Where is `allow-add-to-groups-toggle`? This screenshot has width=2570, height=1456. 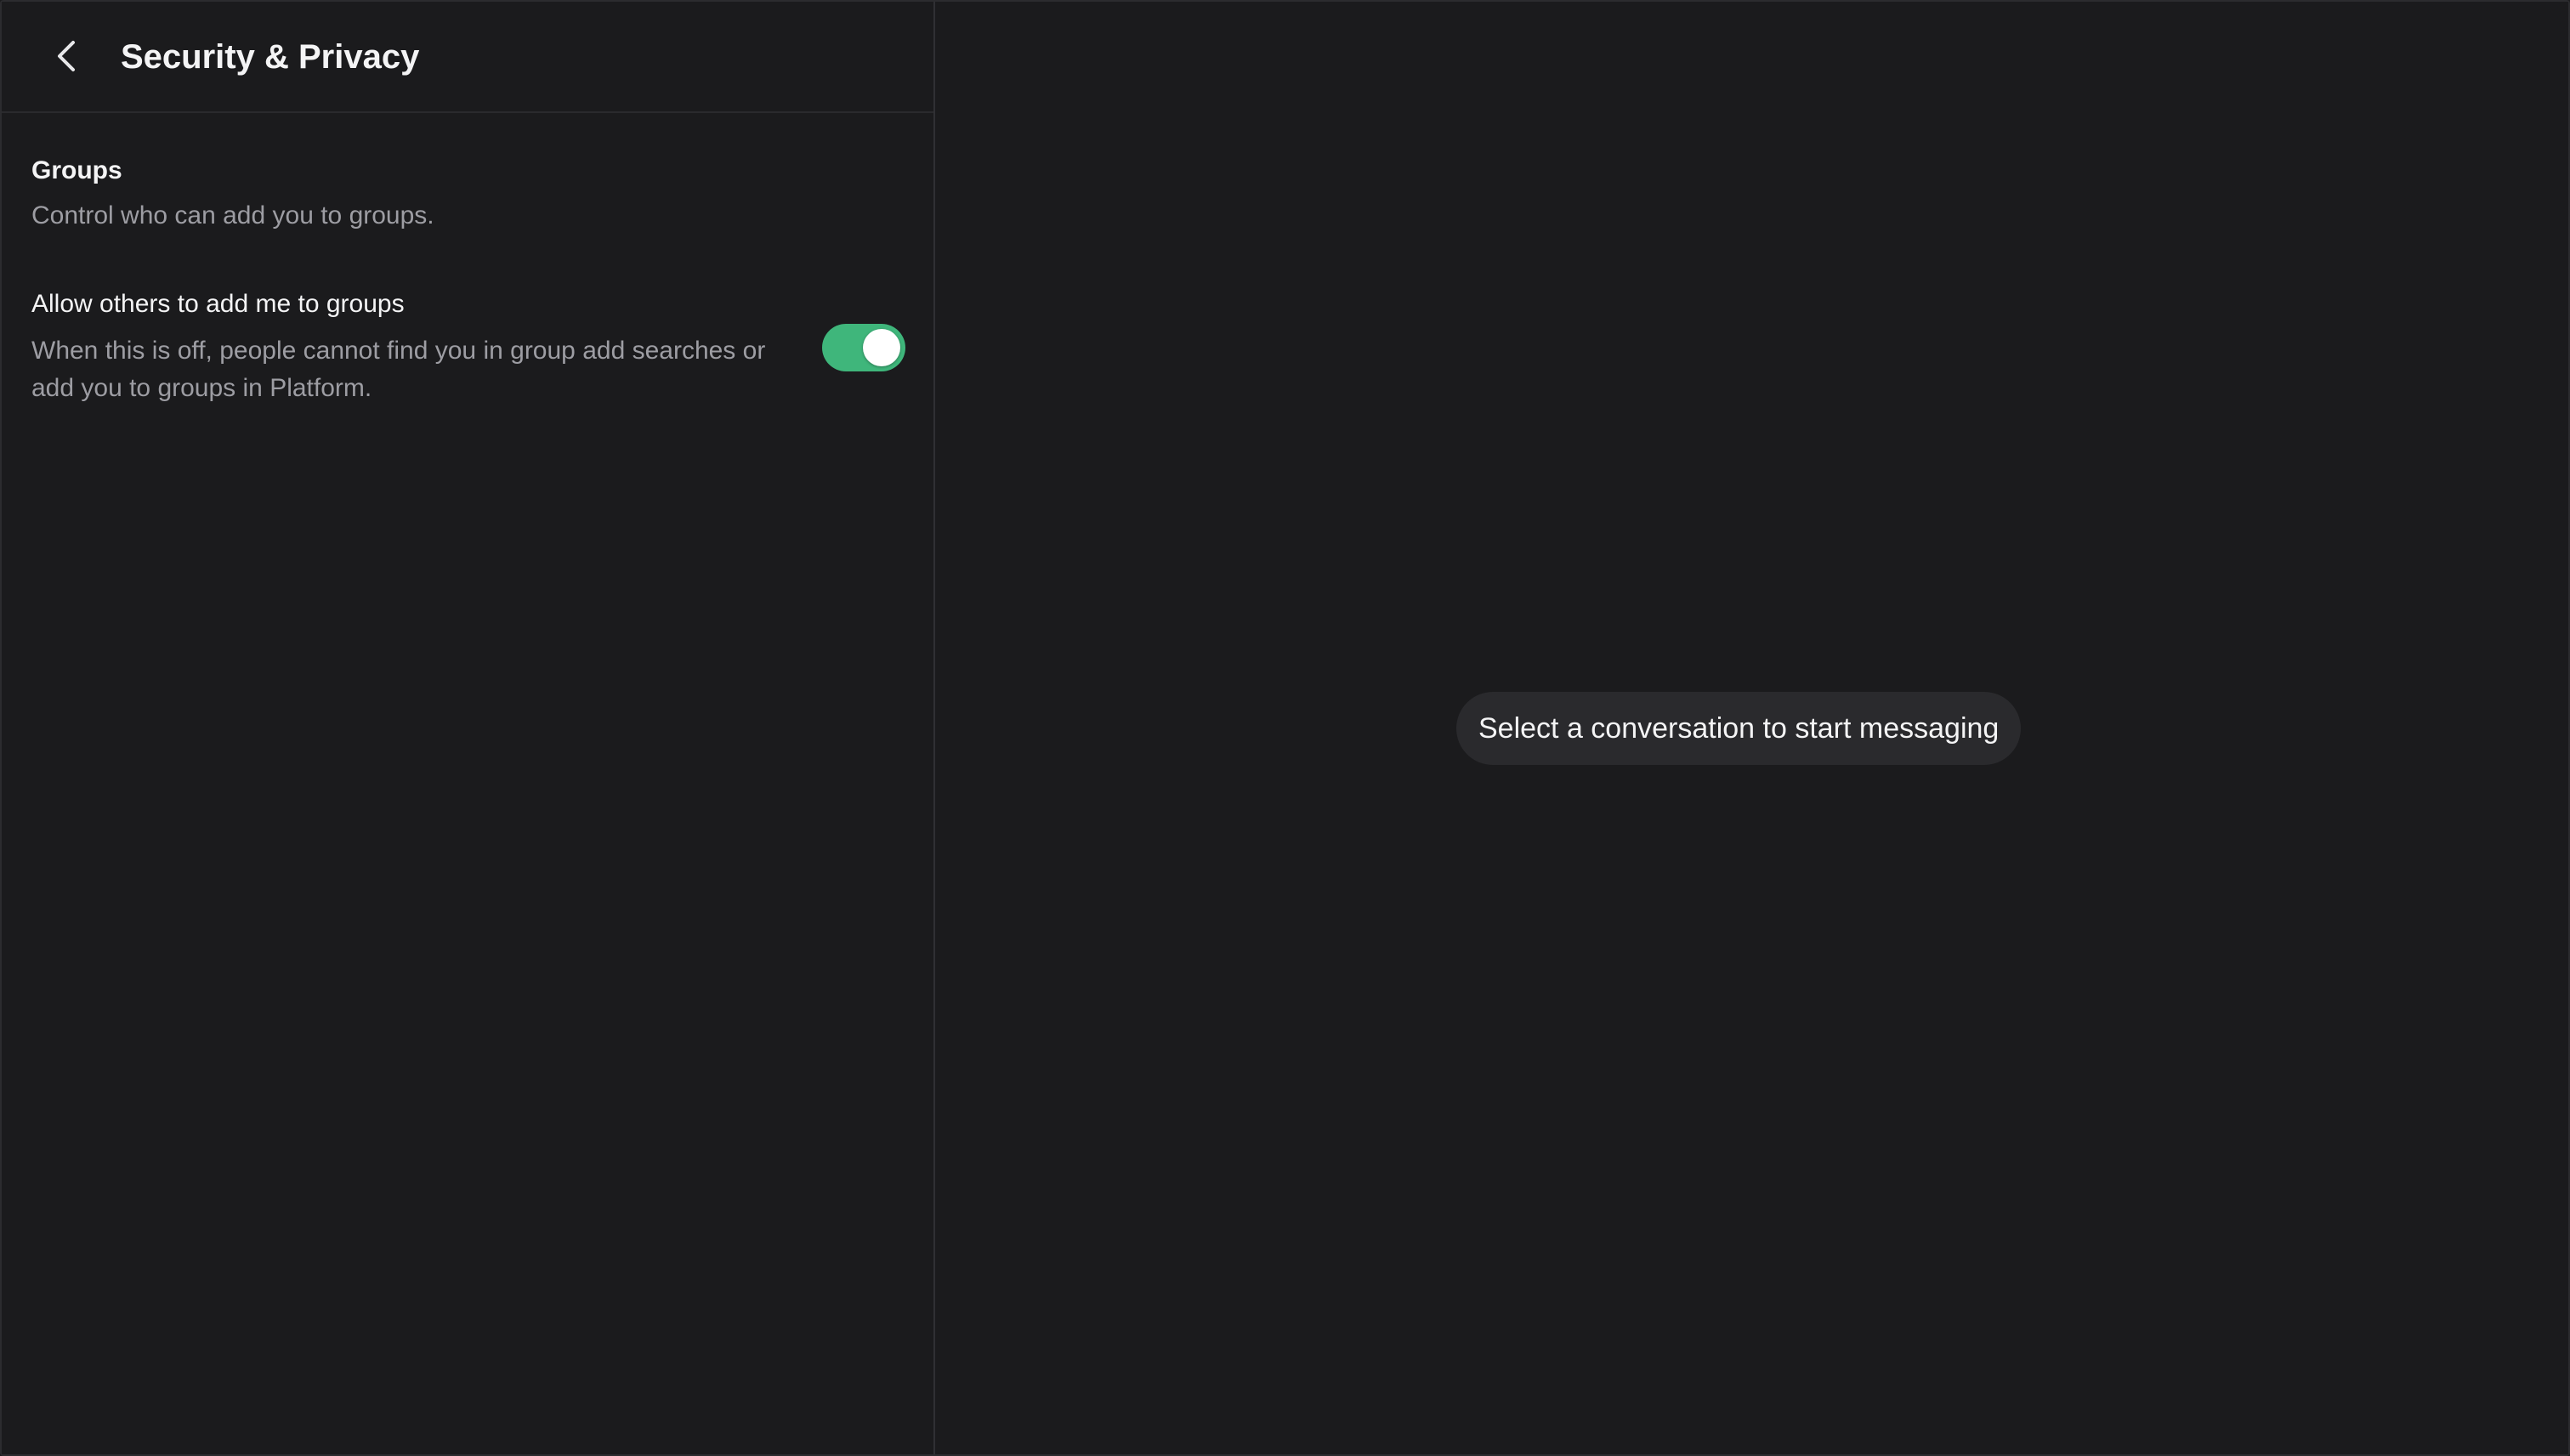
allow-add-to-groups-toggle is located at coordinates (863, 348).